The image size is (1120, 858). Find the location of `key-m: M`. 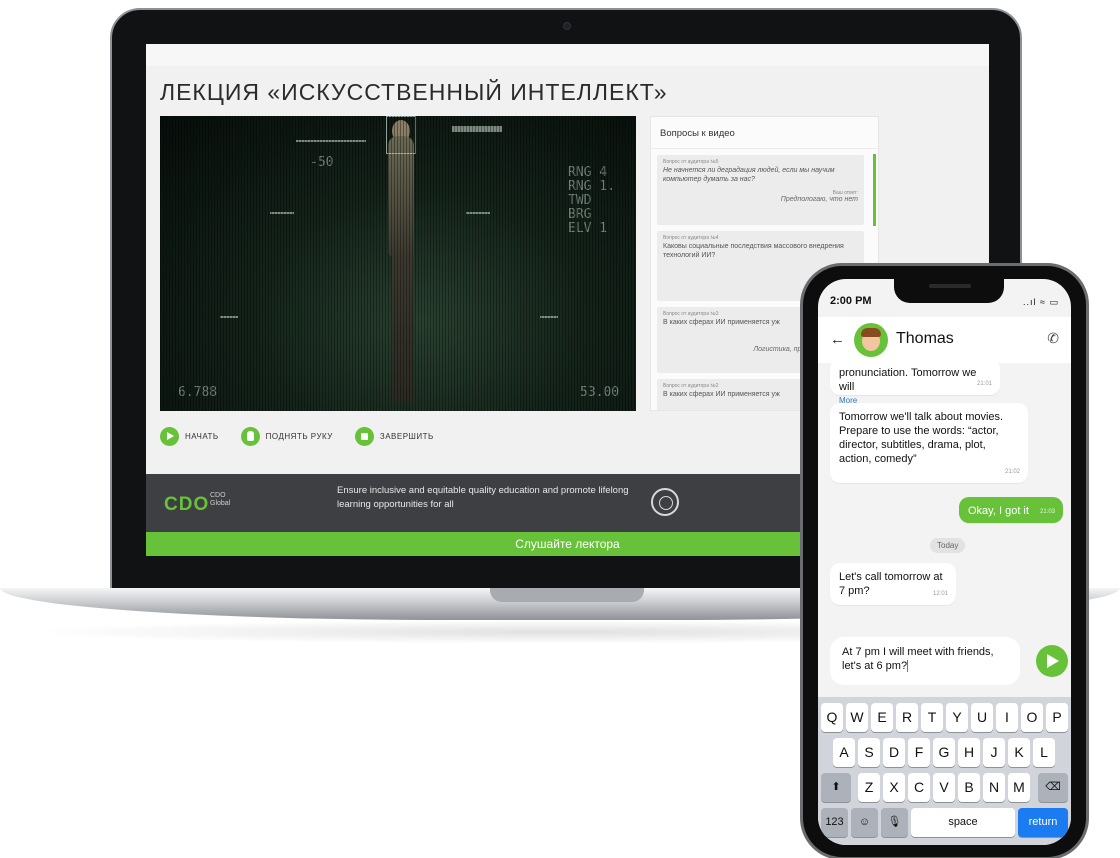

key-m: M is located at coordinates (1019, 787).